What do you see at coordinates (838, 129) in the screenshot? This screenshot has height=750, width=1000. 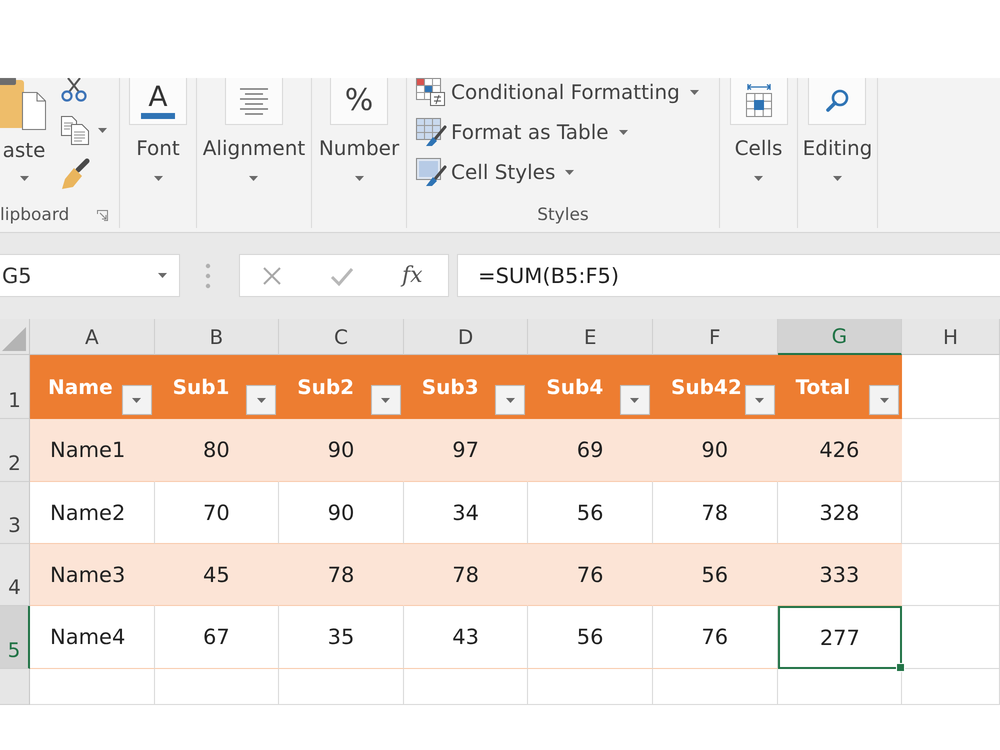 I see `editing-button: Editing` at bounding box center [838, 129].